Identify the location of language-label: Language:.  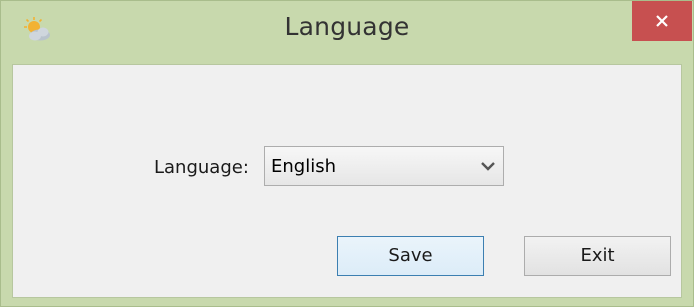
(201, 167).